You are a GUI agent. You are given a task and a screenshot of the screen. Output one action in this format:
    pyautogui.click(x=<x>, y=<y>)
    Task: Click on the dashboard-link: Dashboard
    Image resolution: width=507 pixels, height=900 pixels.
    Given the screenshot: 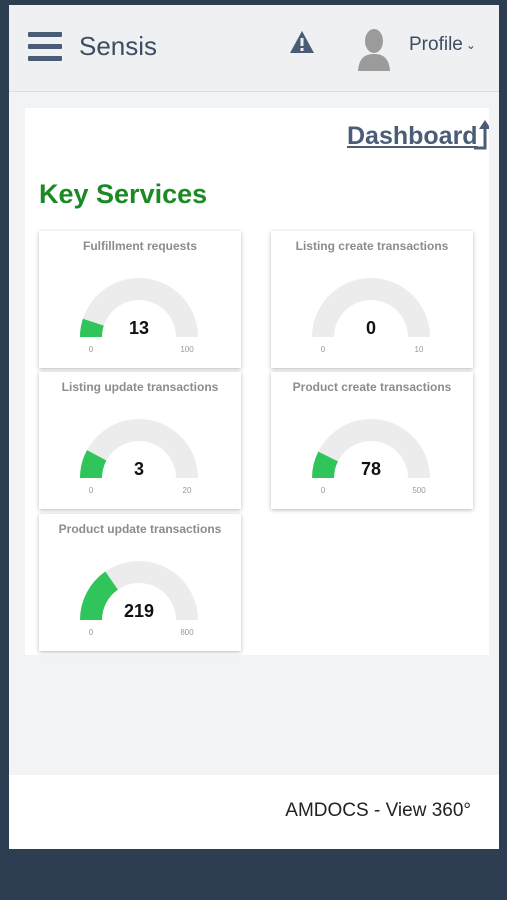 What is the action you would take?
    pyautogui.click(x=412, y=136)
    